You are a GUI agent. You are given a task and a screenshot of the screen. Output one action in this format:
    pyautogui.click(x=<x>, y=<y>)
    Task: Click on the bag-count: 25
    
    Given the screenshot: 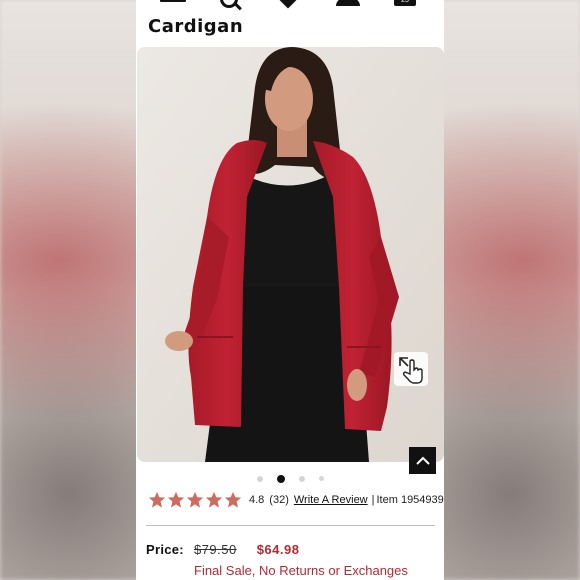 What is the action you would take?
    pyautogui.click(x=405, y=2)
    